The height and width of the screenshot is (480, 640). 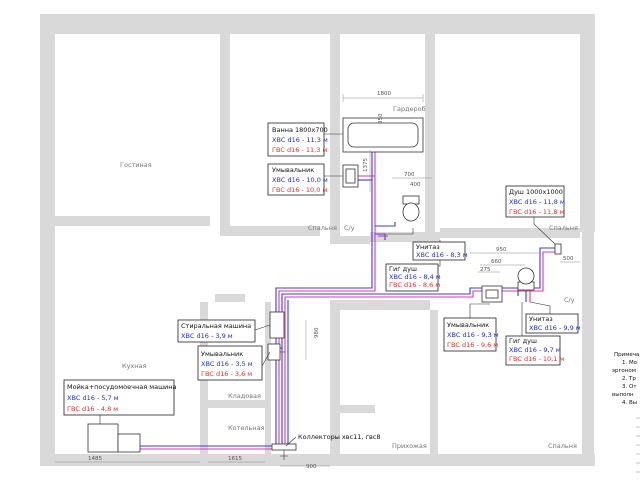 I want to click on room-wc-2: С/у, so click(x=569, y=300).